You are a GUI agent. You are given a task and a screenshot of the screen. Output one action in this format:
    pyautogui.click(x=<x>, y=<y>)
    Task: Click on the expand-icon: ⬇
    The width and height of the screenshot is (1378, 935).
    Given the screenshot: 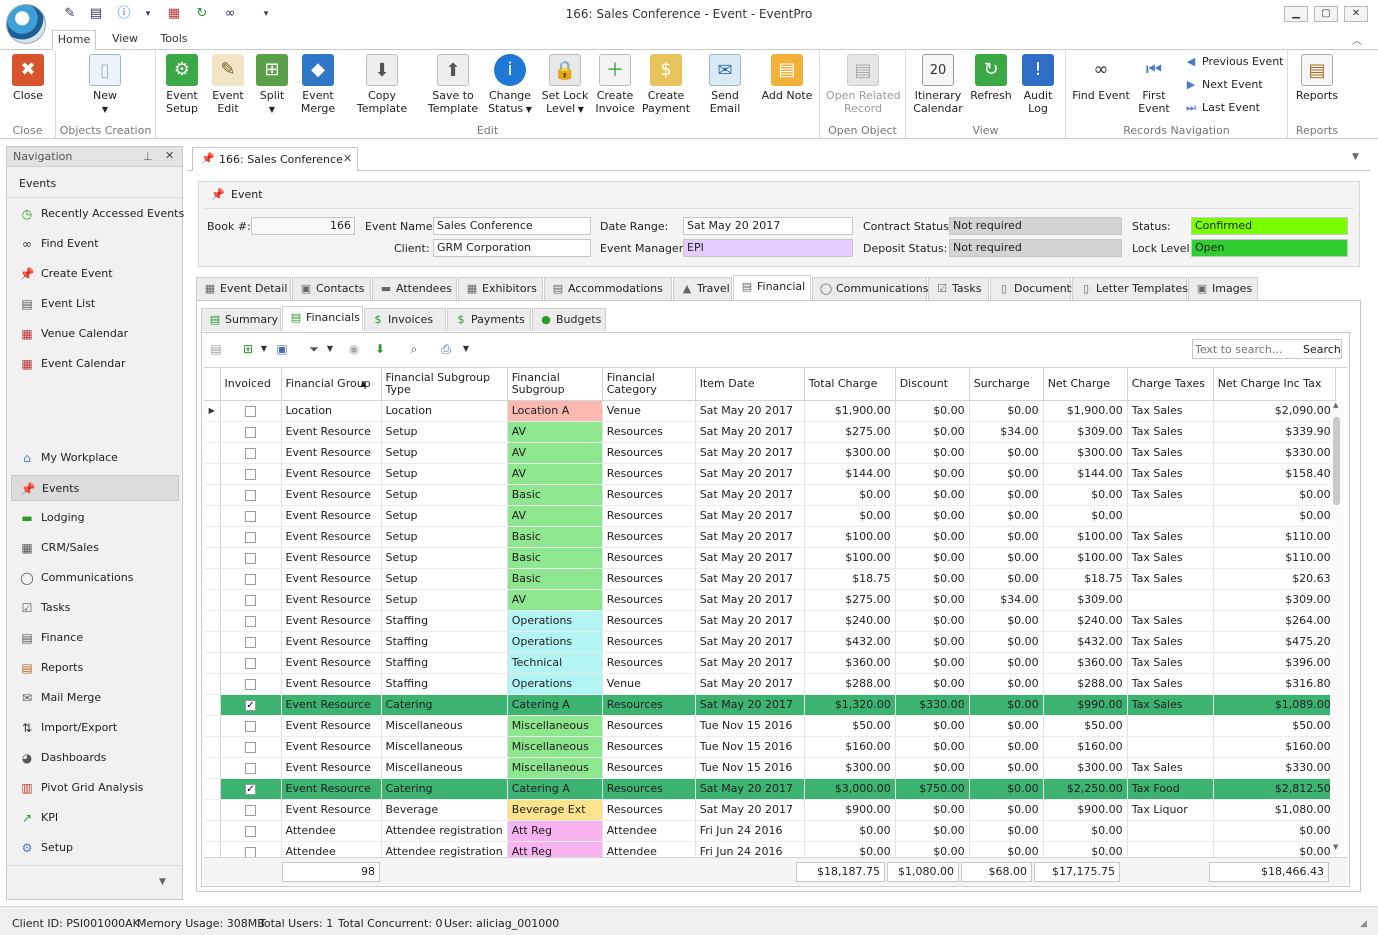 What is the action you would take?
    pyautogui.click(x=380, y=349)
    